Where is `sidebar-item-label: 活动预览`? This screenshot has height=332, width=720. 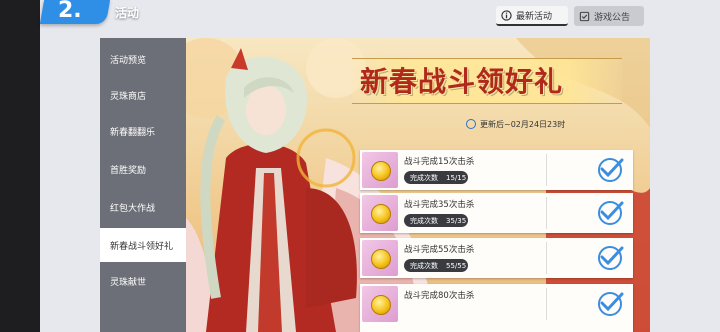
sidebar-item-label: 活动预览 is located at coordinates (128, 60).